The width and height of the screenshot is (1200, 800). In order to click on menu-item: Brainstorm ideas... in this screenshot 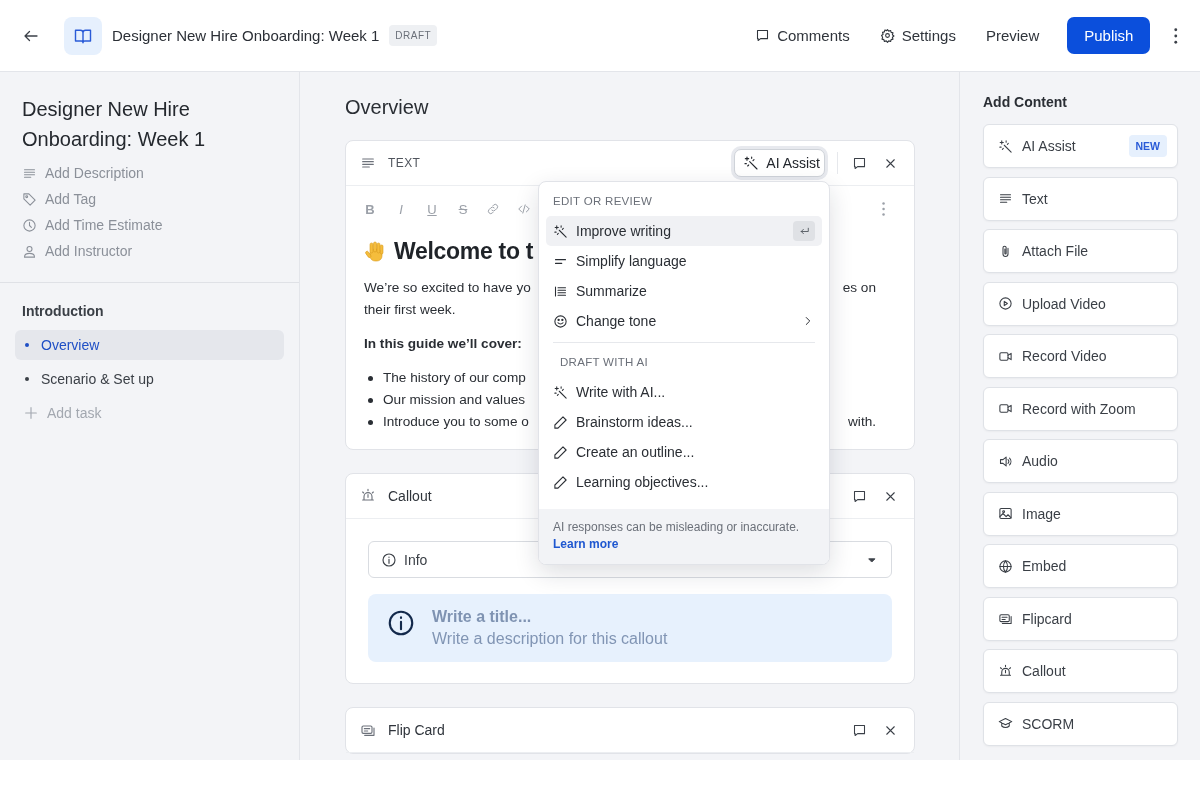, I will do `click(684, 422)`.